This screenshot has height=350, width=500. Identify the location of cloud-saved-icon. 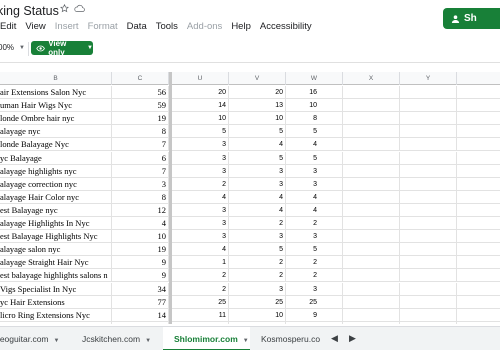
(79, 8).